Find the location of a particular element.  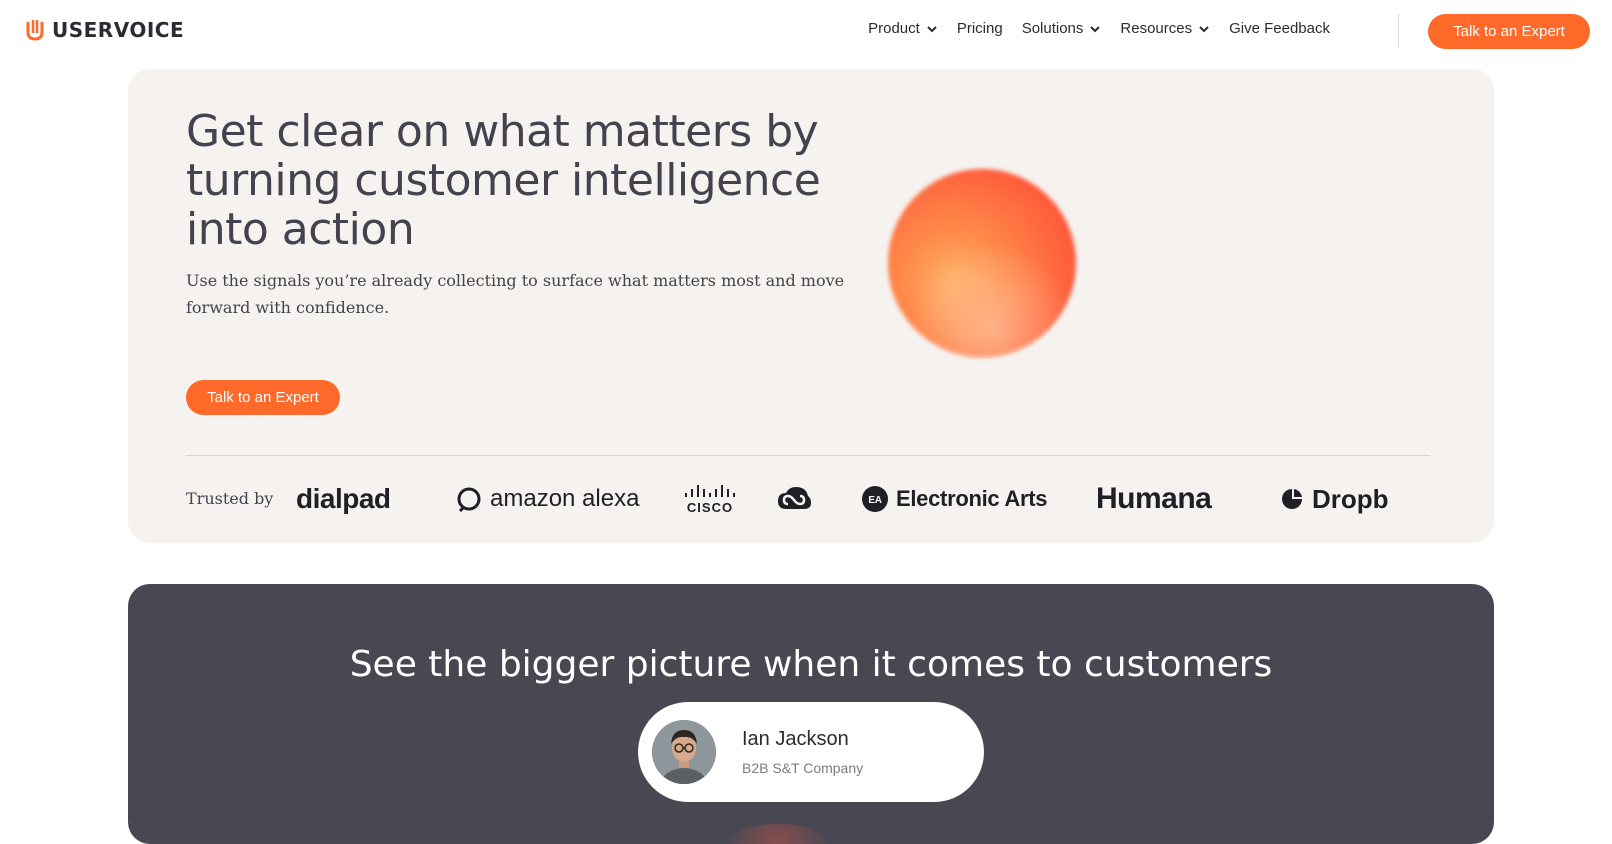

talk-to-expert-header-button: Talk to an Expert is located at coordinates (1509, 31).